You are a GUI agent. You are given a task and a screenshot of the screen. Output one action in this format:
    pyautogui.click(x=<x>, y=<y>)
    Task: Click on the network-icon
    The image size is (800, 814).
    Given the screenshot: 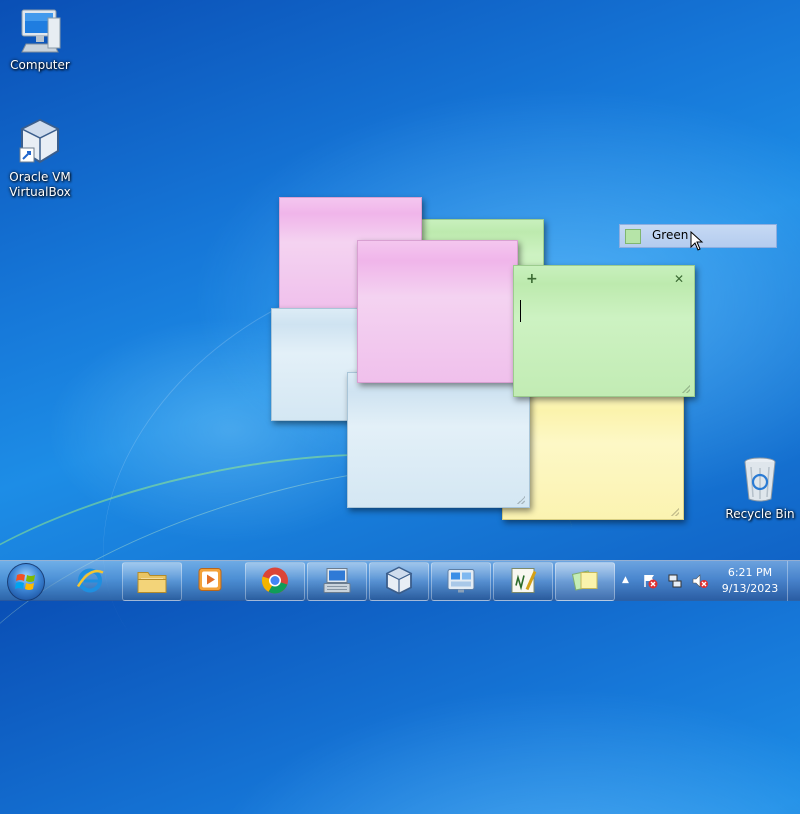 What is the action you would take?
    pyautogui.click(x=675, y=582)
    